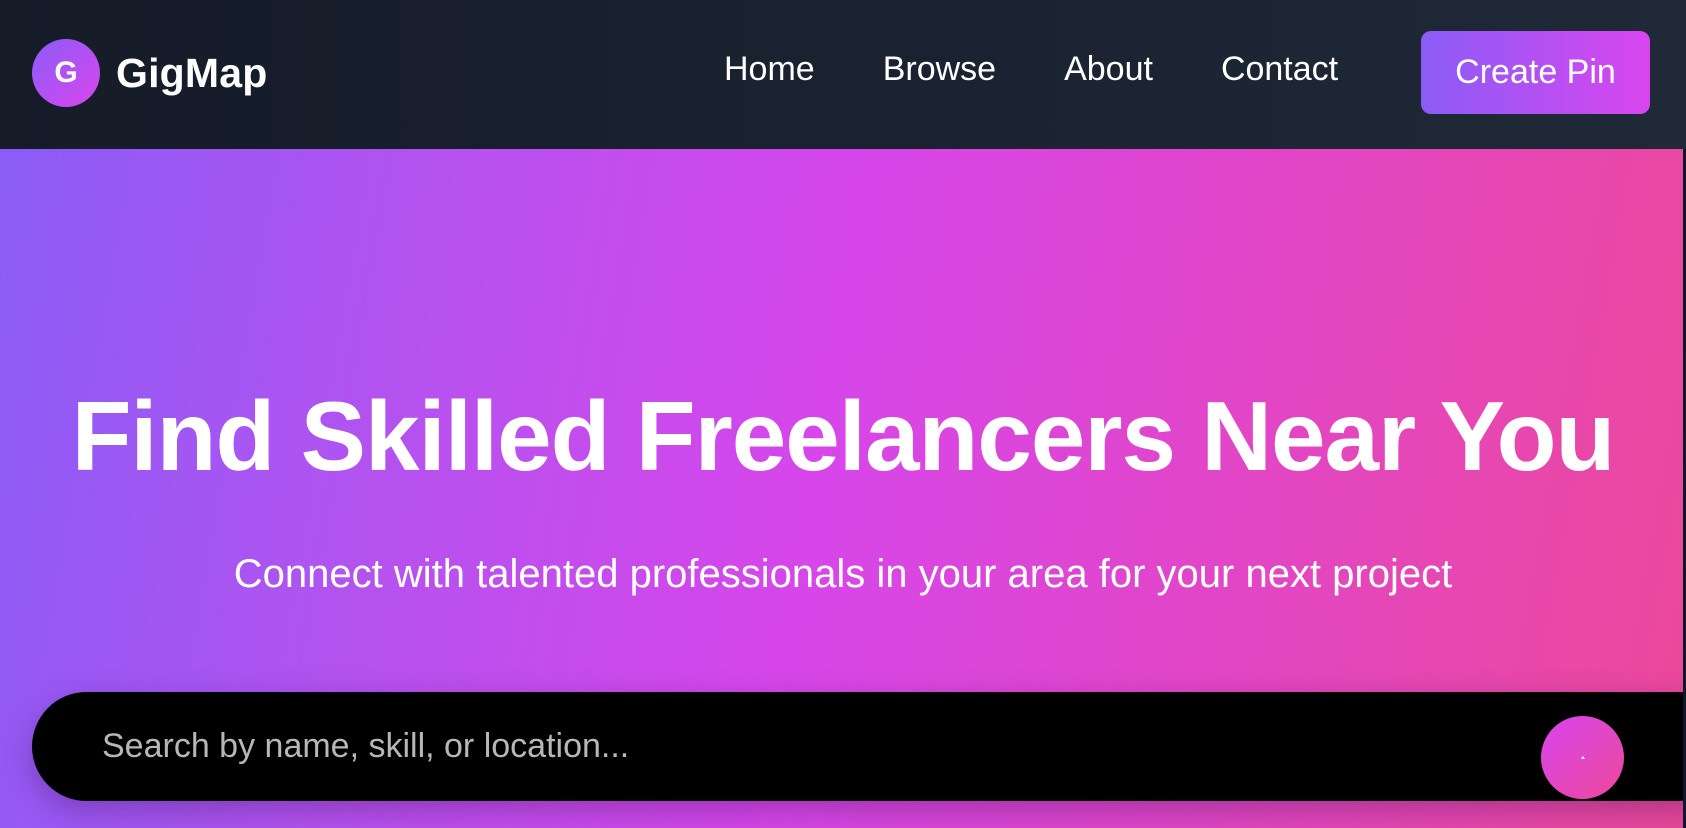 Image resolution: width=1686 pixels, height=828 pixels. What do you see at coordinates (769, 69) in the screenshot?
I see `nav-link-home: Home` at bounding box center [769, 69].